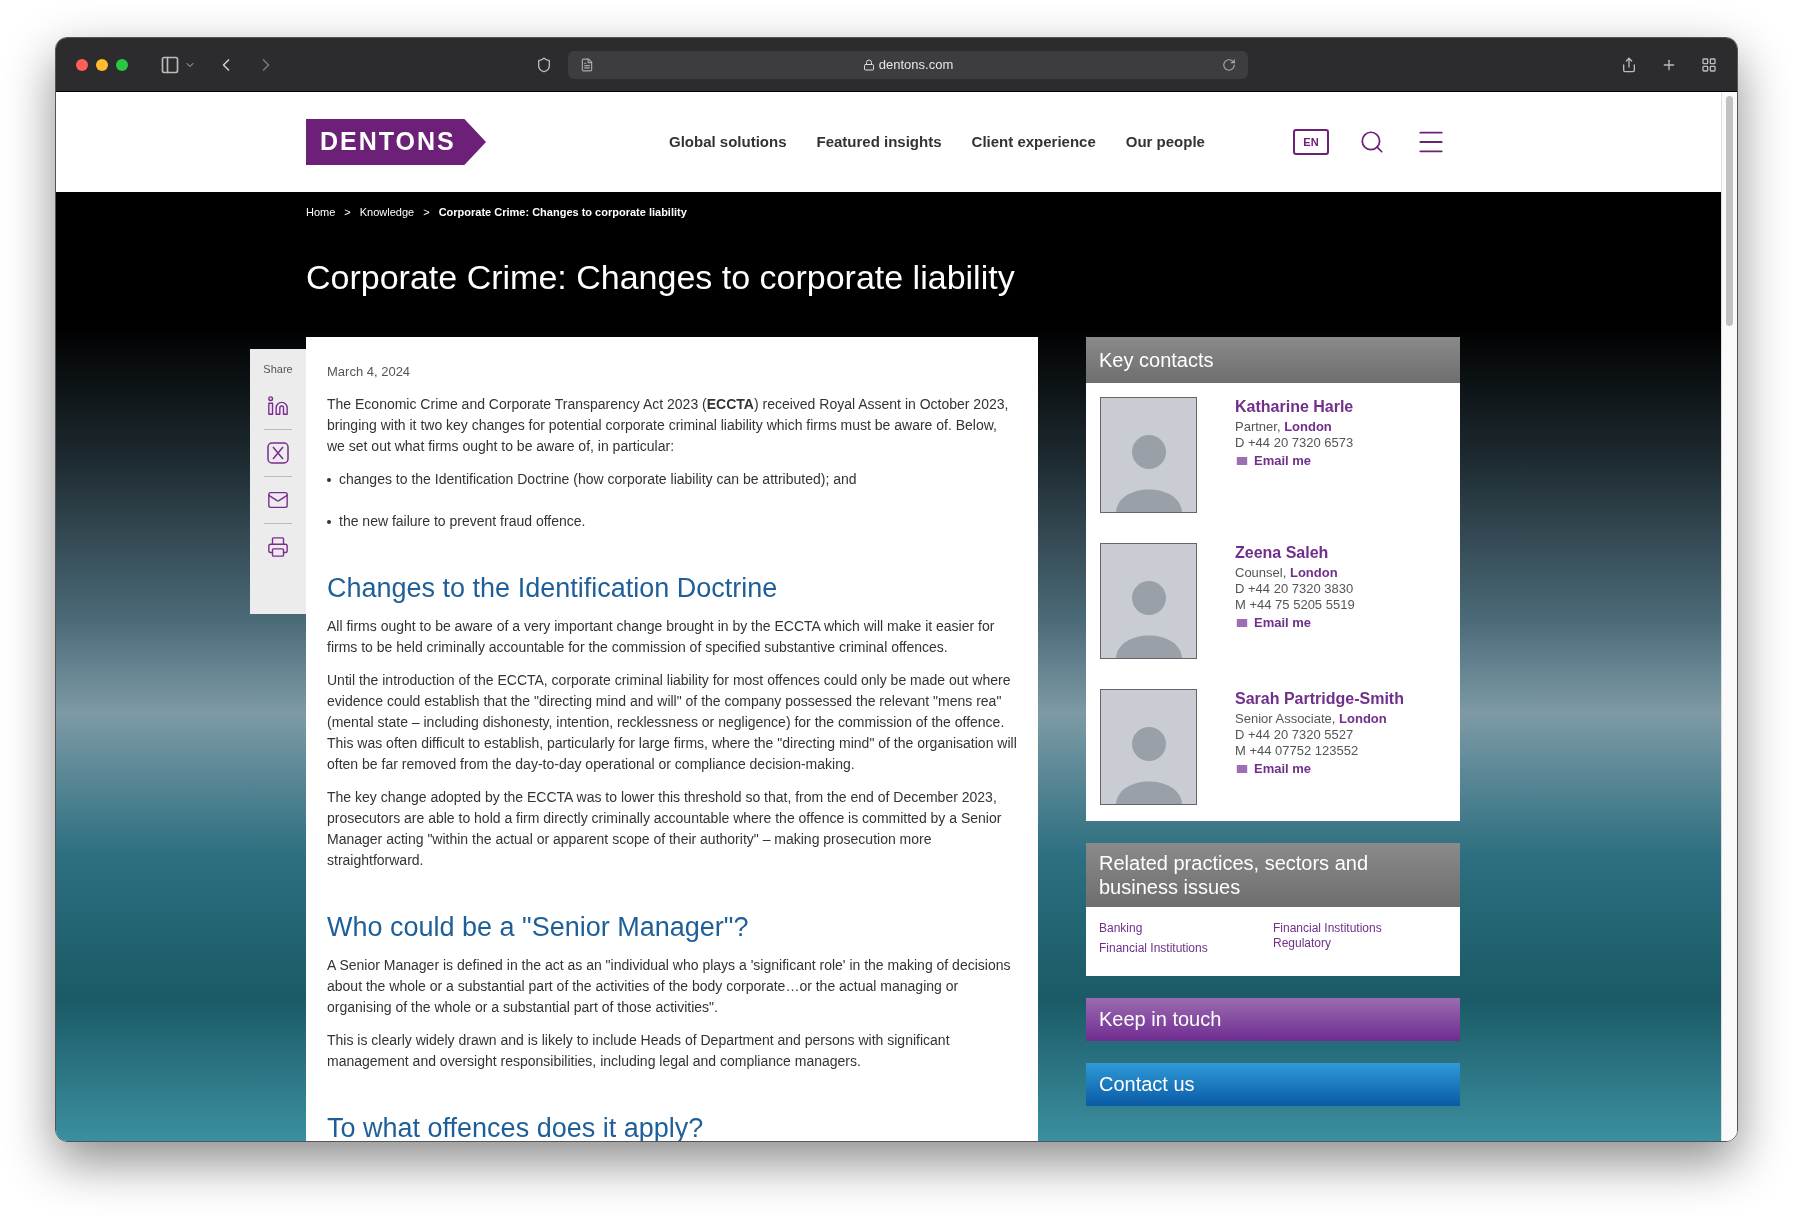 The height and width of the screenshot is (1216, 1794). What do you see at coordinates (1161, 948) in the screenshot?
I see `related-link: Financial Institutions` at bounding box center [1161, 948].